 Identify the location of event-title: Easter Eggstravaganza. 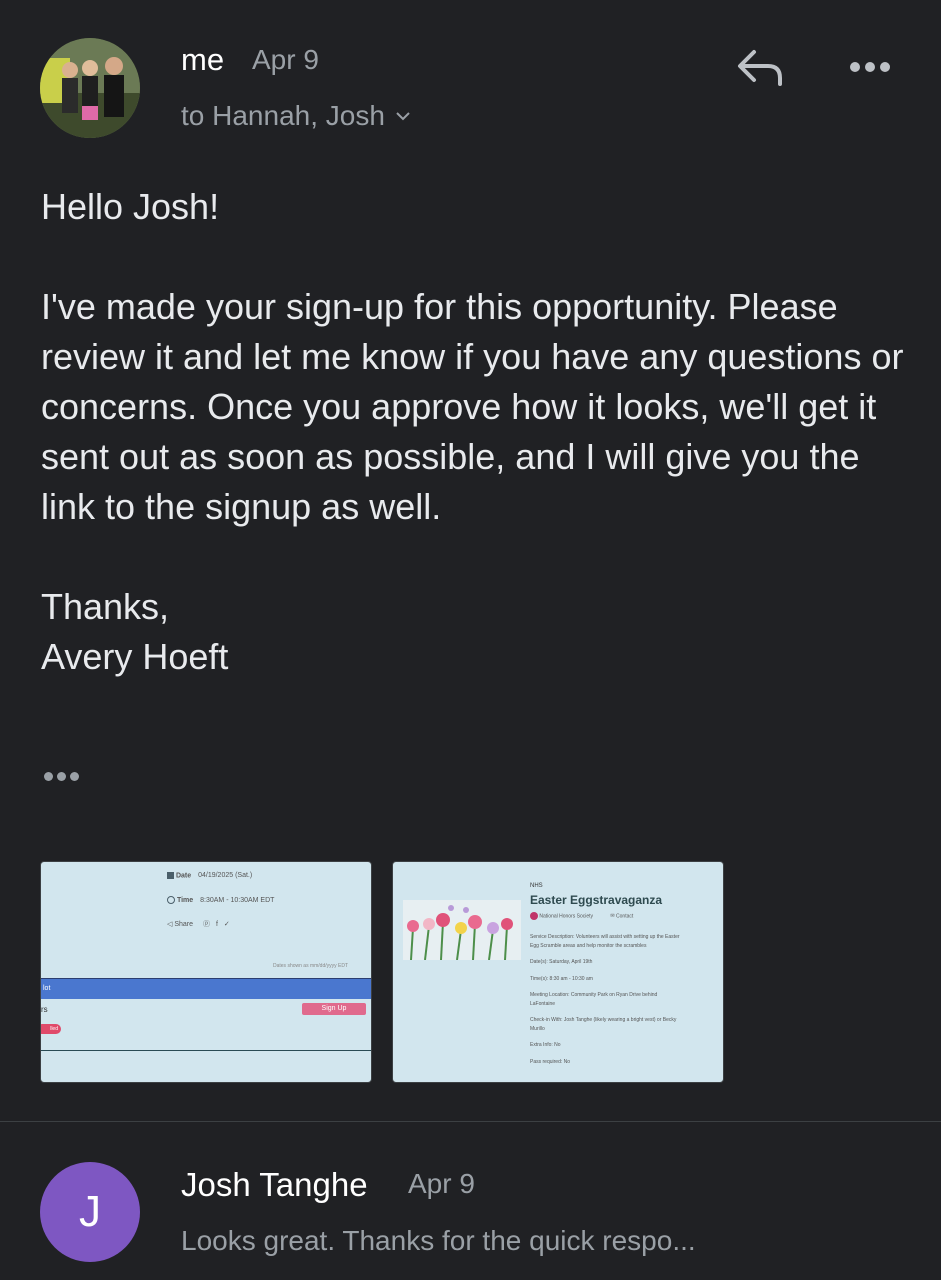
(596, 900).